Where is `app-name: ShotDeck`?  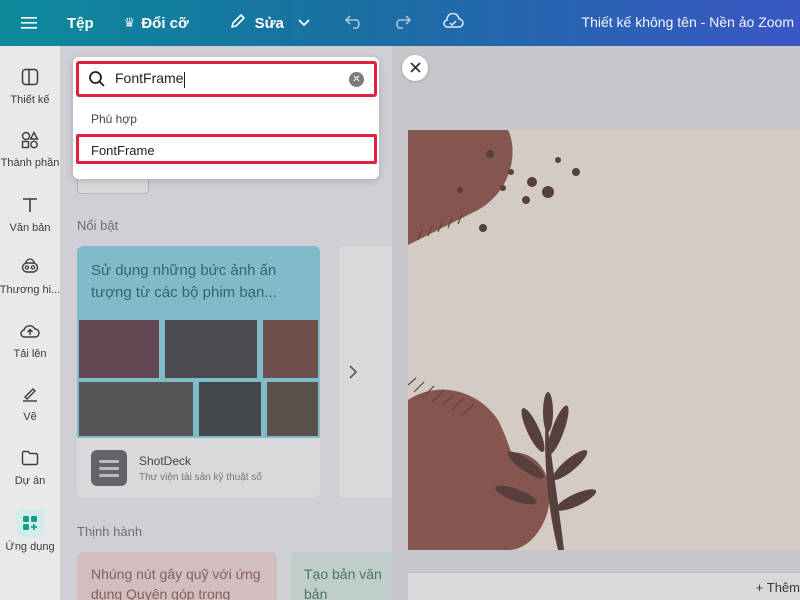 app-name: ShotDeck is located at coordinates (165, 460).